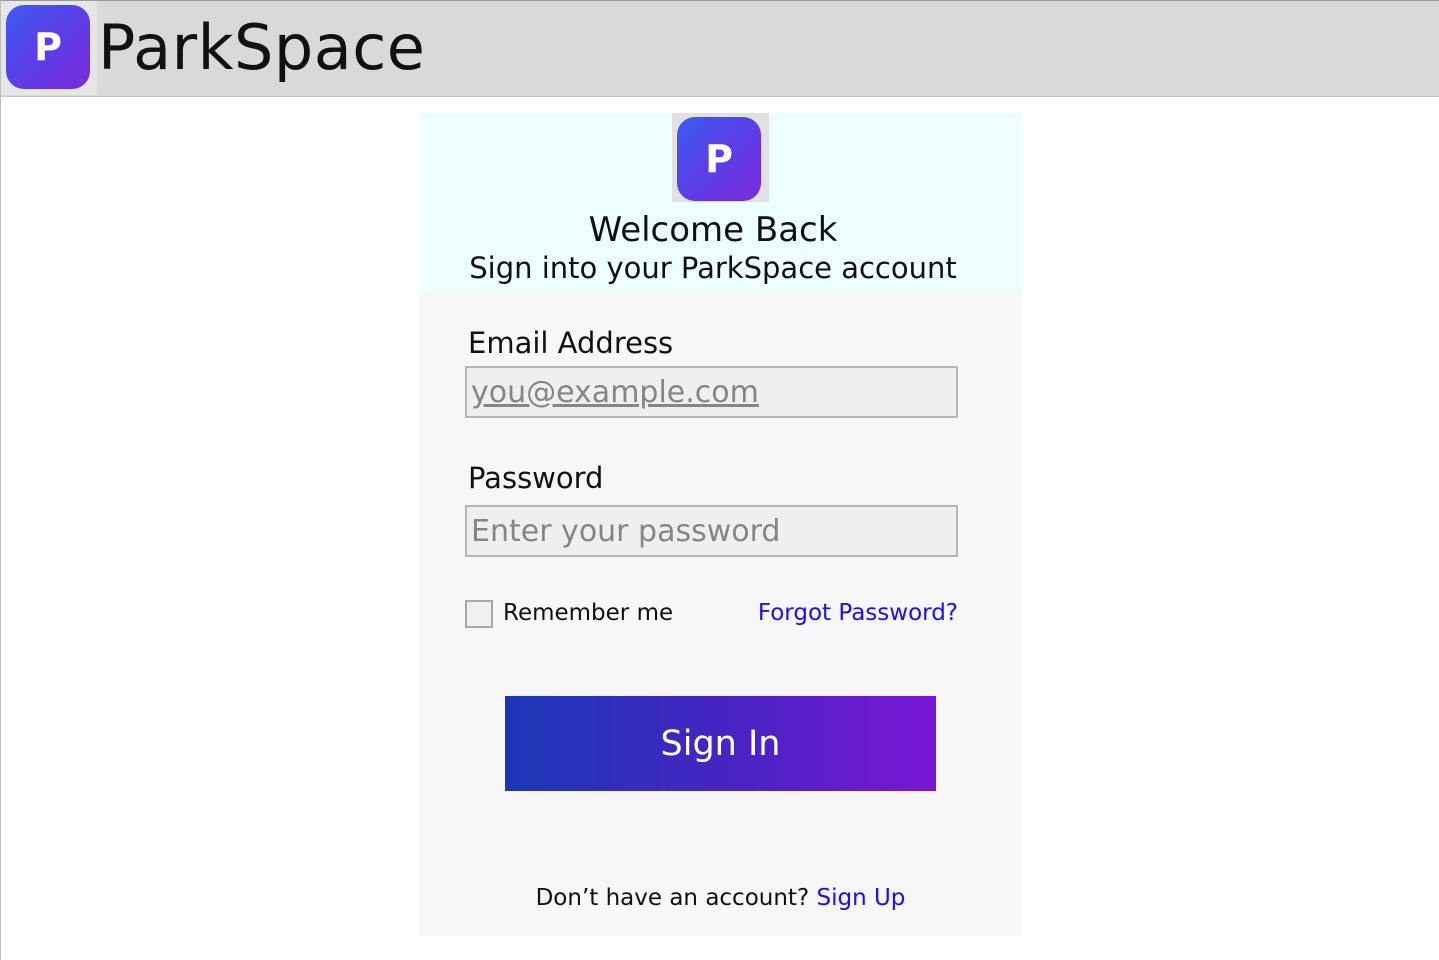 The height and width of the screenshot is (960, 1439). I want to click on page-title: Welcome Back, so click(713, 230).